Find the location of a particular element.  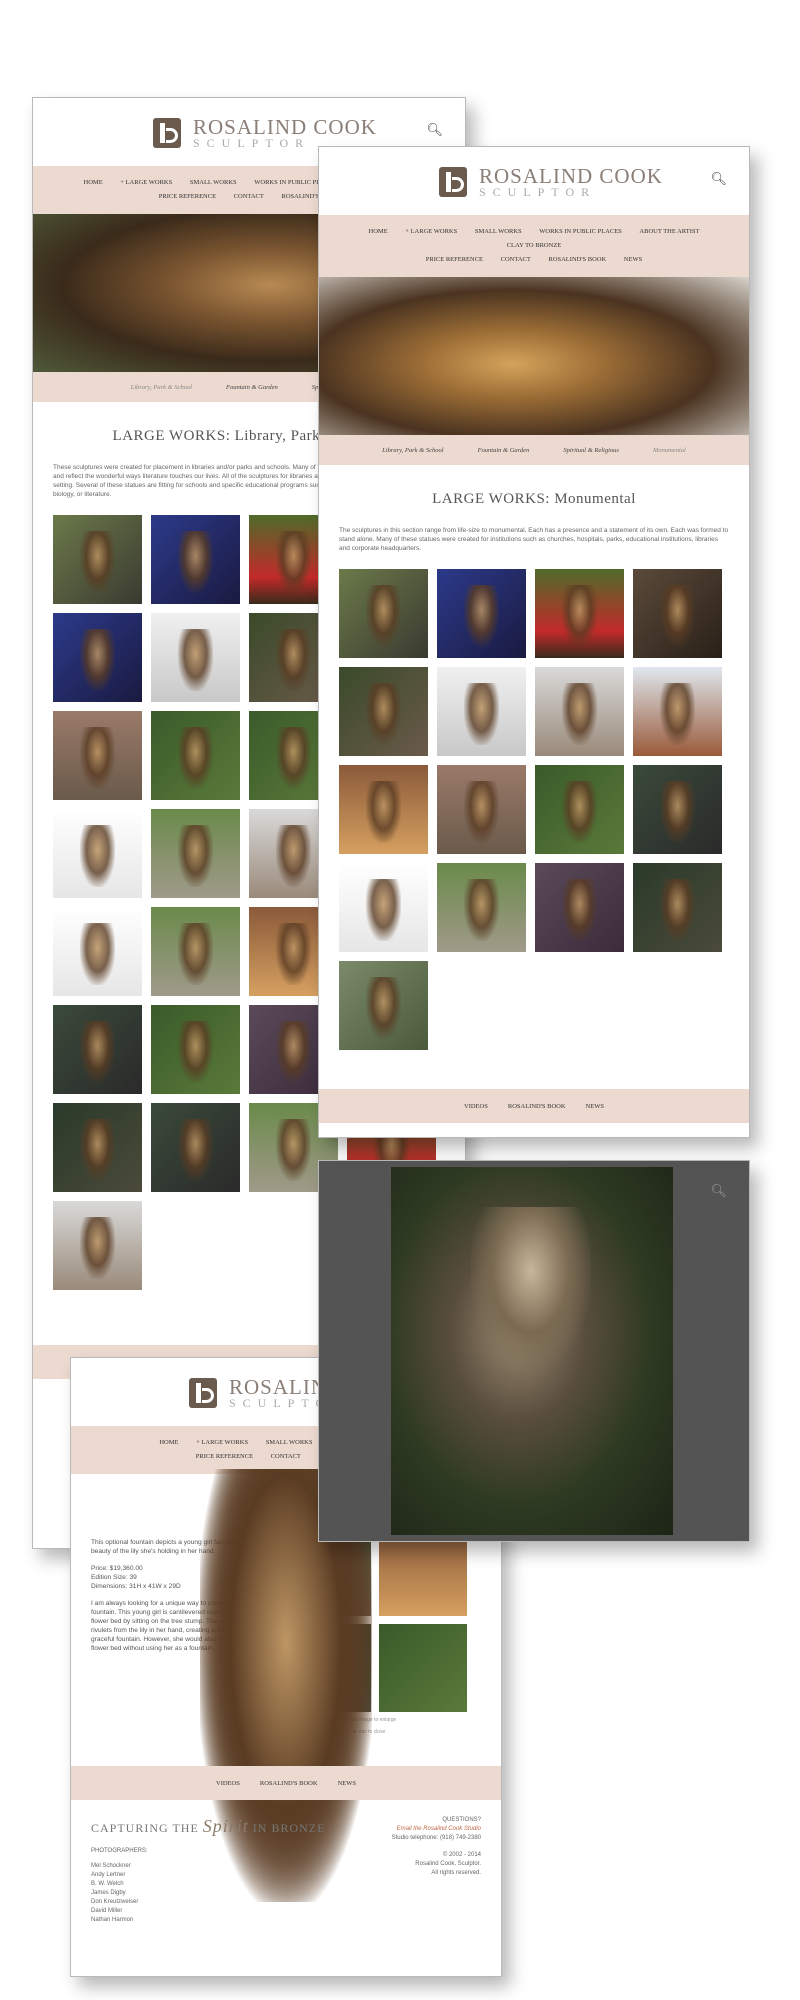

nav-book: ROSALIND'S BOOK is located at coordinates (577, 260).